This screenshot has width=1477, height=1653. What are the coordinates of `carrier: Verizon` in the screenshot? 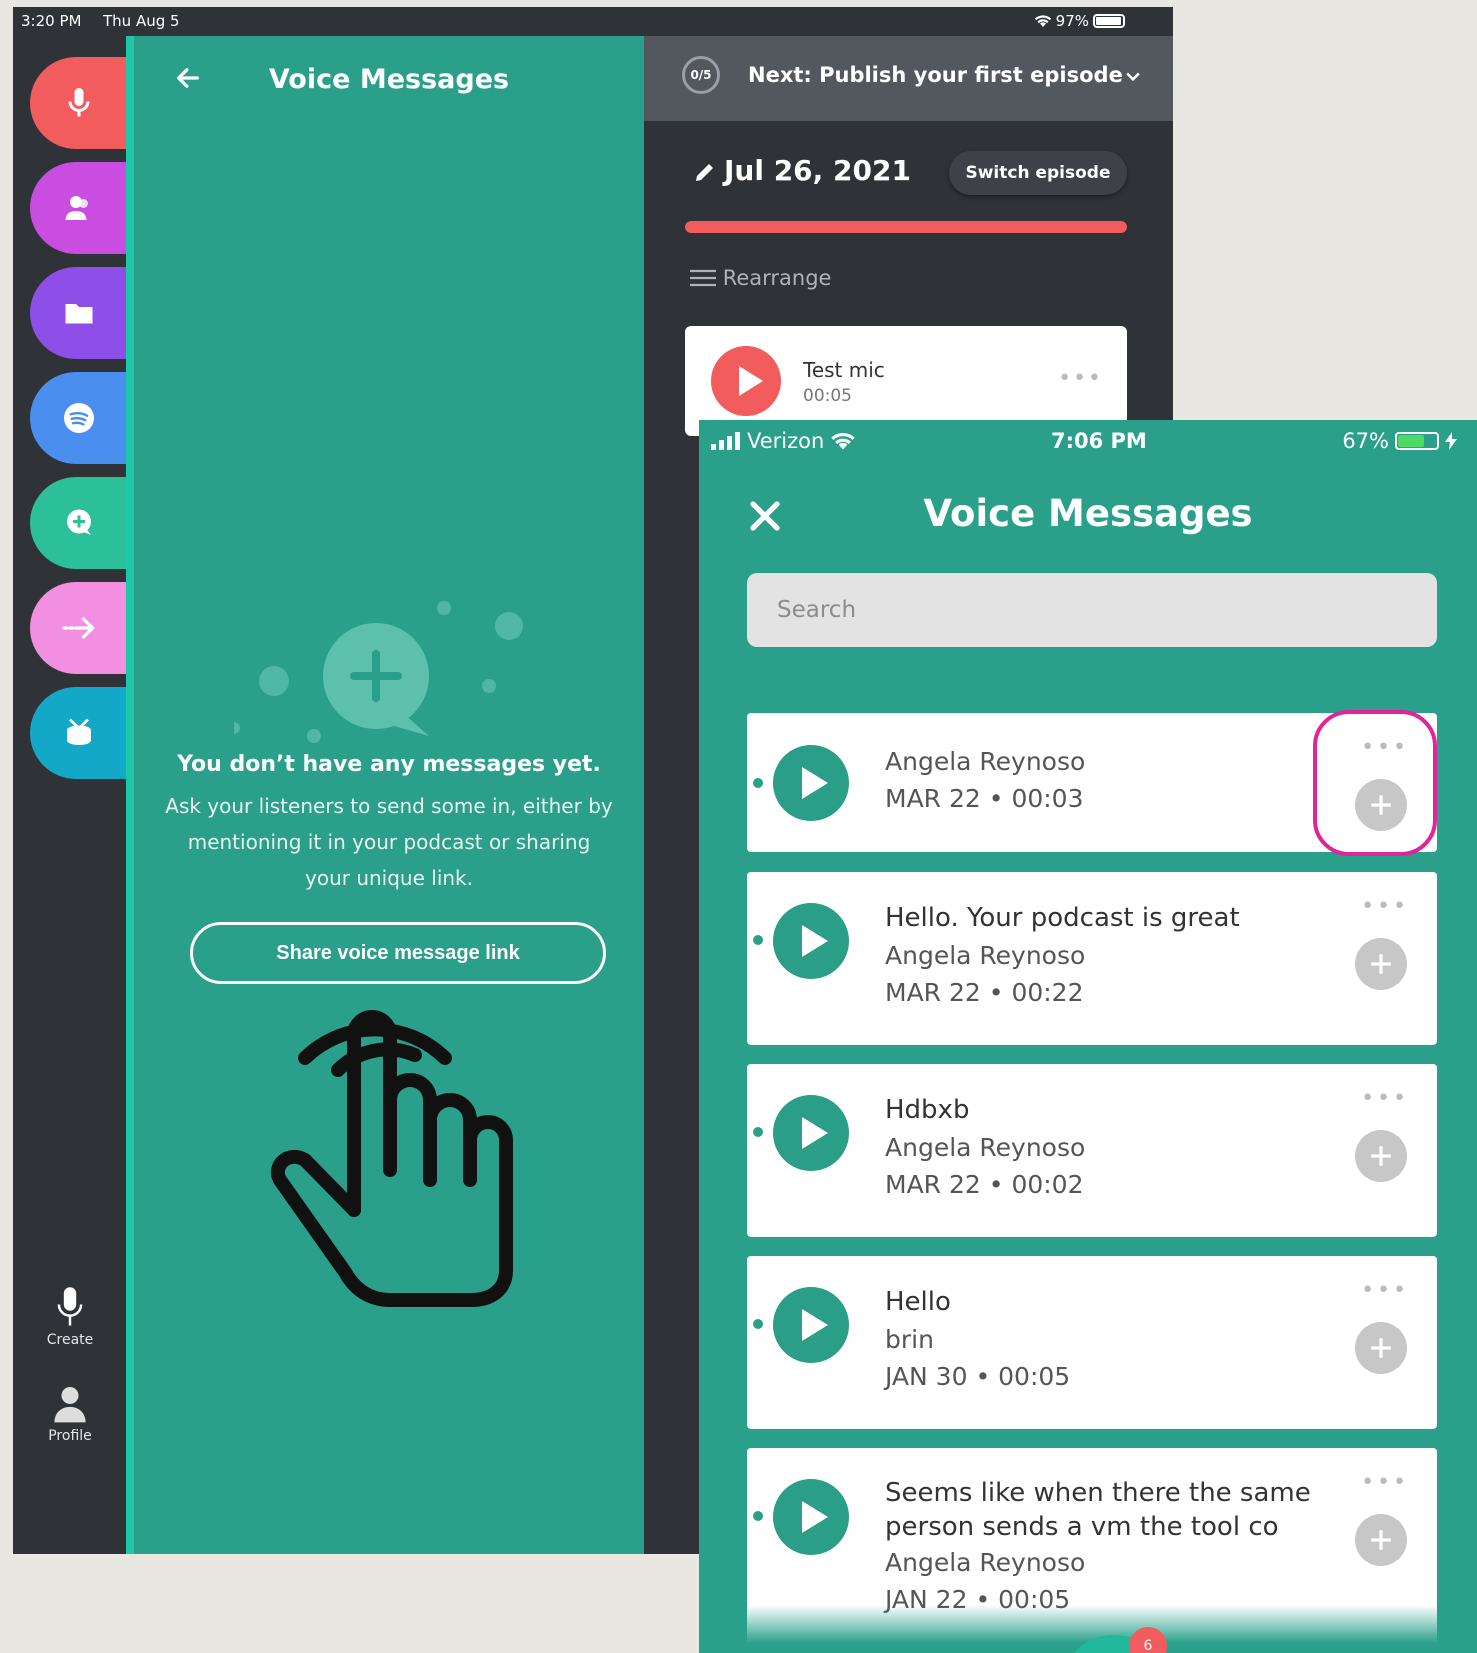 It's located at (783, 441).